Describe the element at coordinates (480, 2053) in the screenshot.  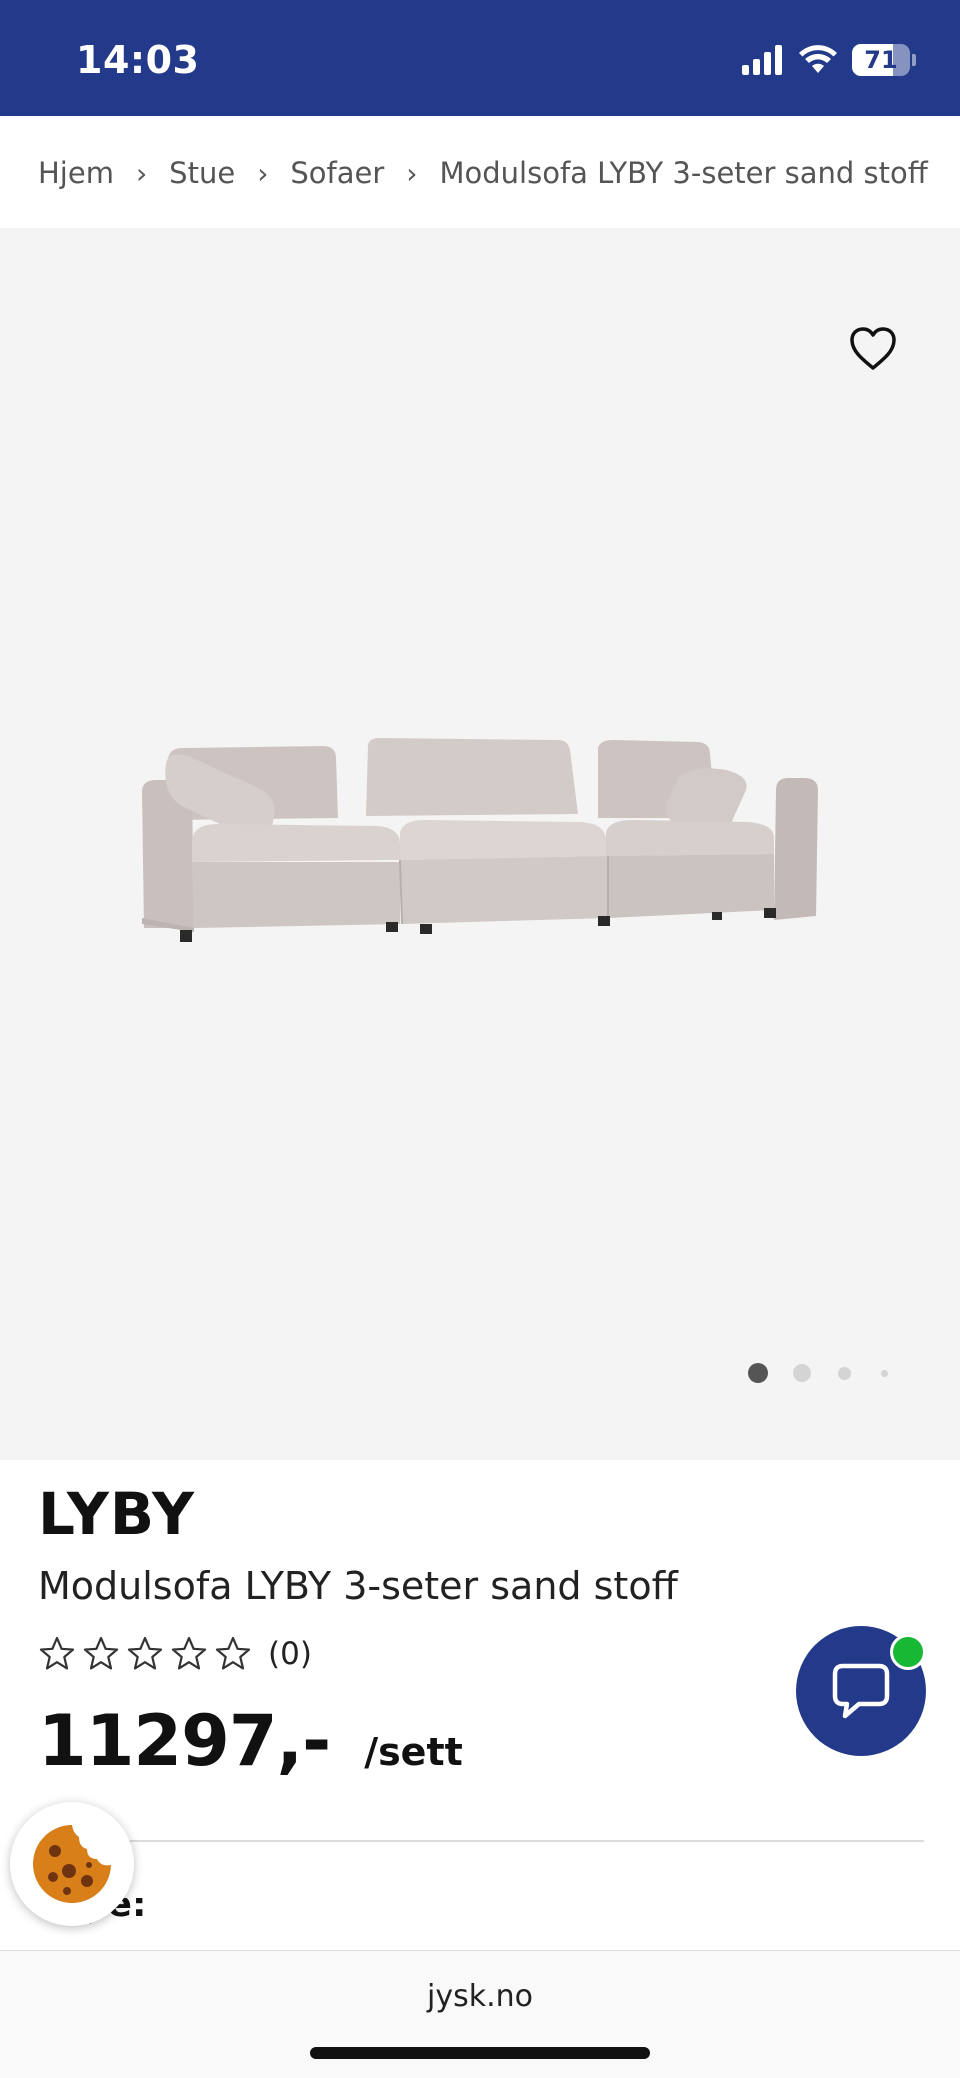
I see `home-indicator` at that location.